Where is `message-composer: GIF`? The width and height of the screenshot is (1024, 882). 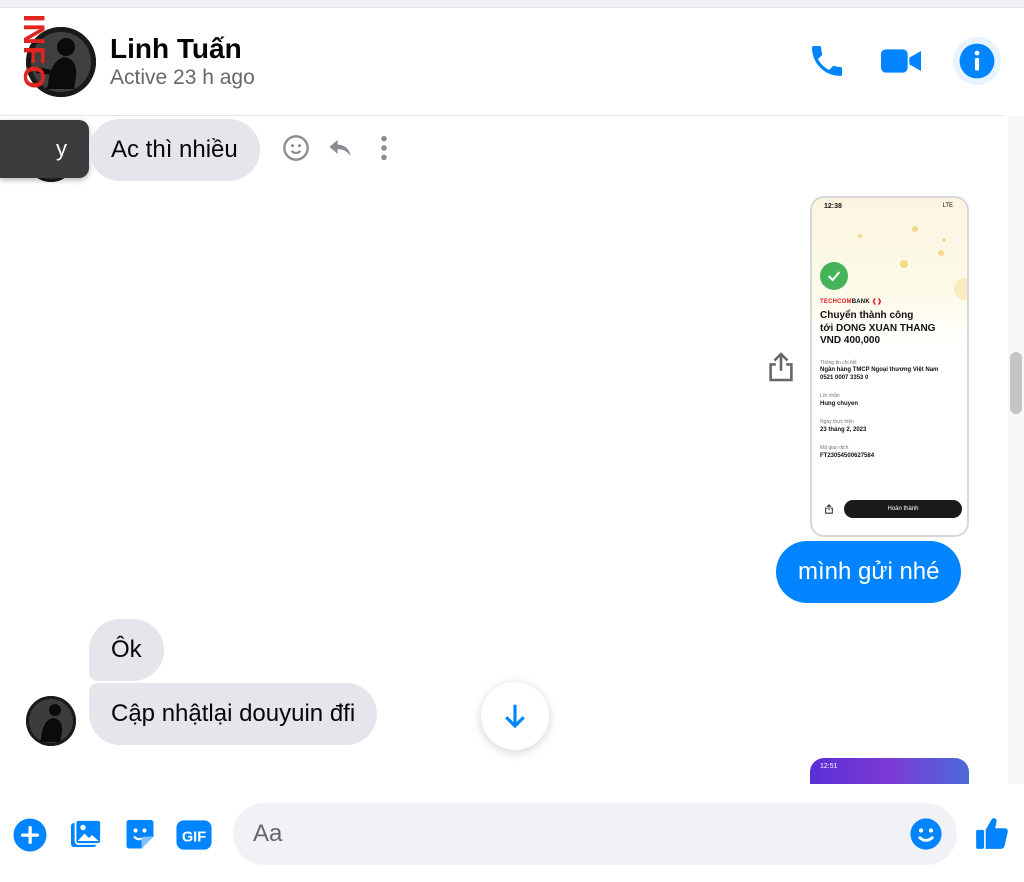 message-composer: GIF is located at coordinates (512, 833).